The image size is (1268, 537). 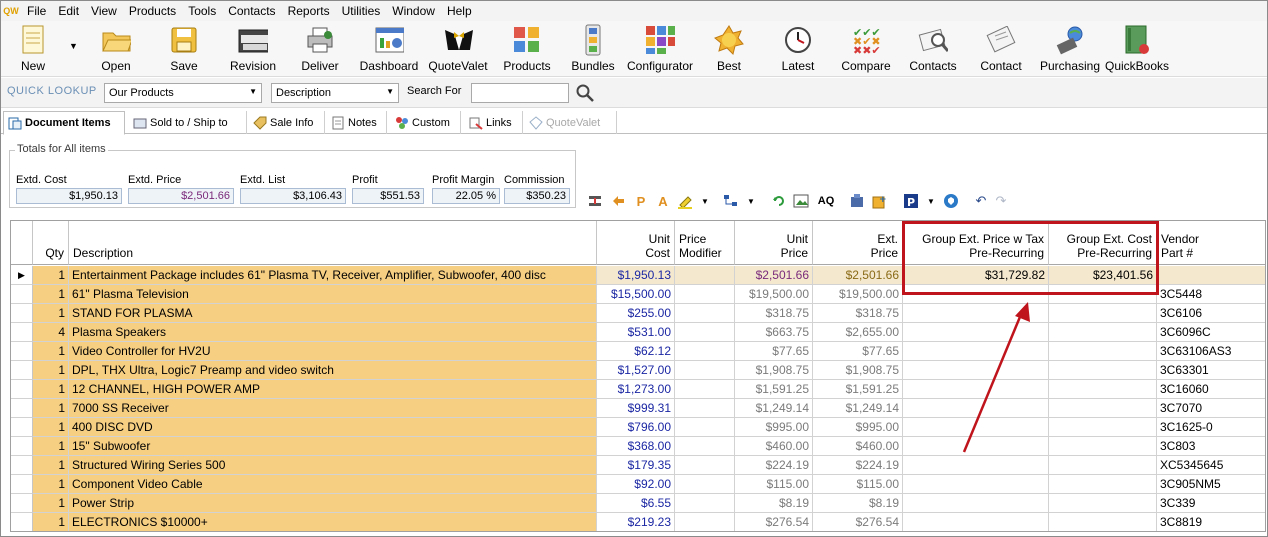 I want to click on menu-reports: Reports, so click(x=309, y=11).